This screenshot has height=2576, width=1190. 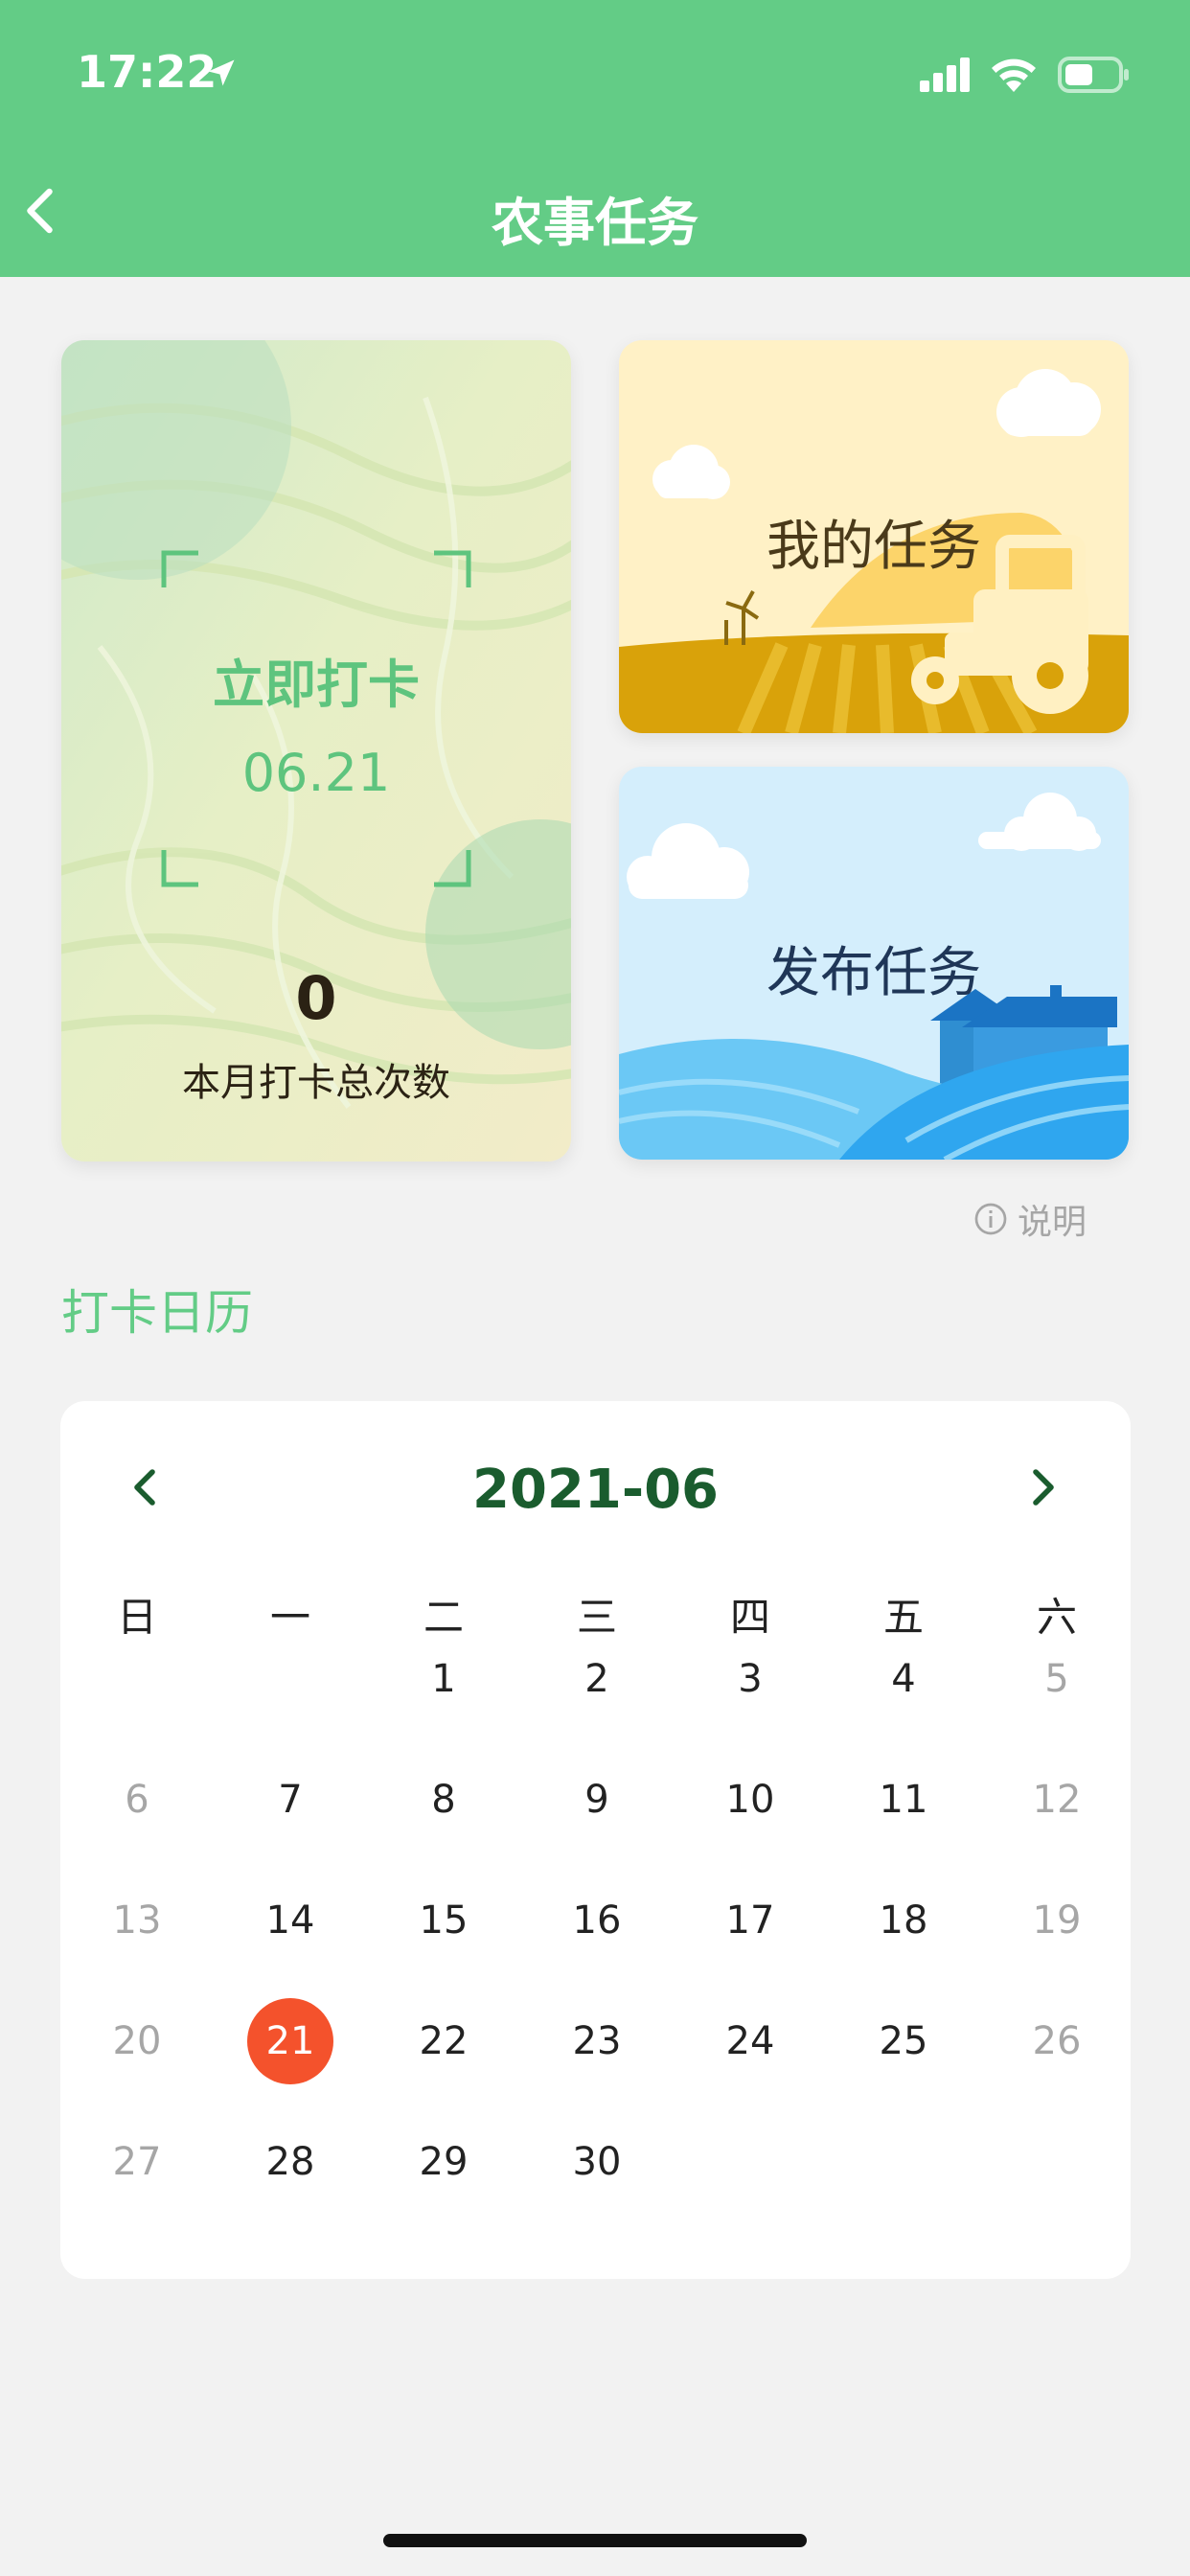 What do you see at coordinates (137, 2041) in the screenshot?
I see `calendar-day: 20` at bounding box center [137, 2041].